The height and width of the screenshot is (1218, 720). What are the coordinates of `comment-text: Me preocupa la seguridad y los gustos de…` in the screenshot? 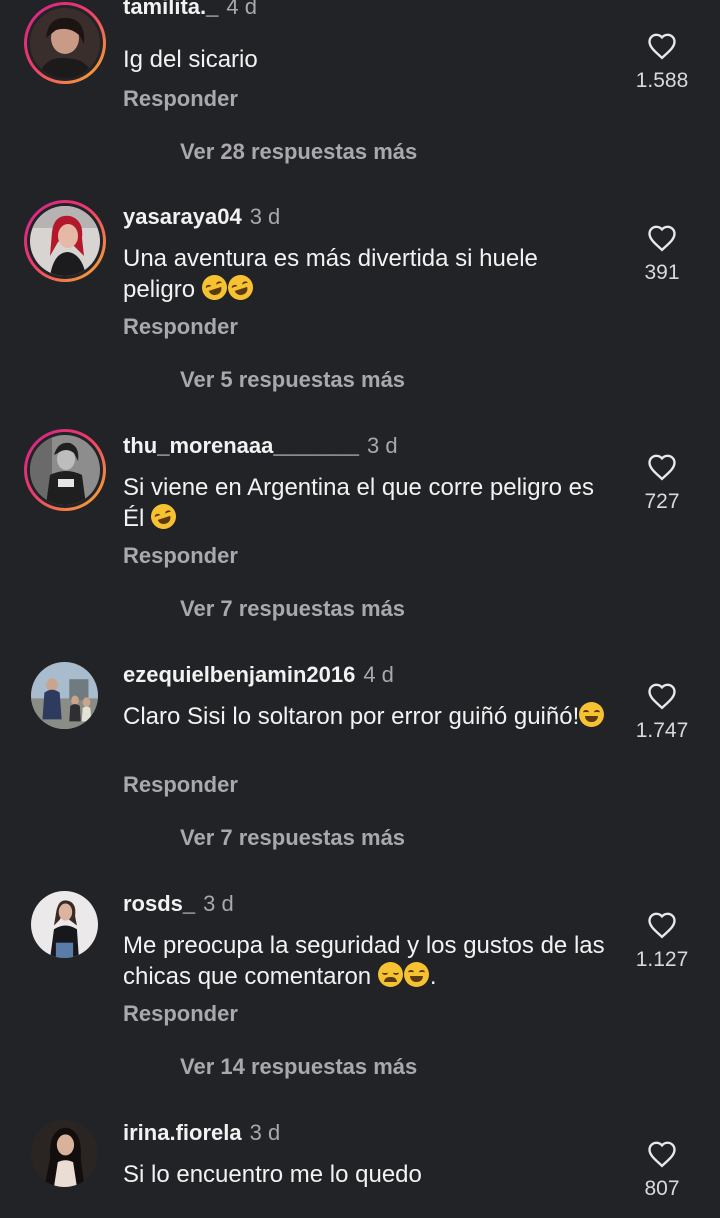 It's located at (368, 961).